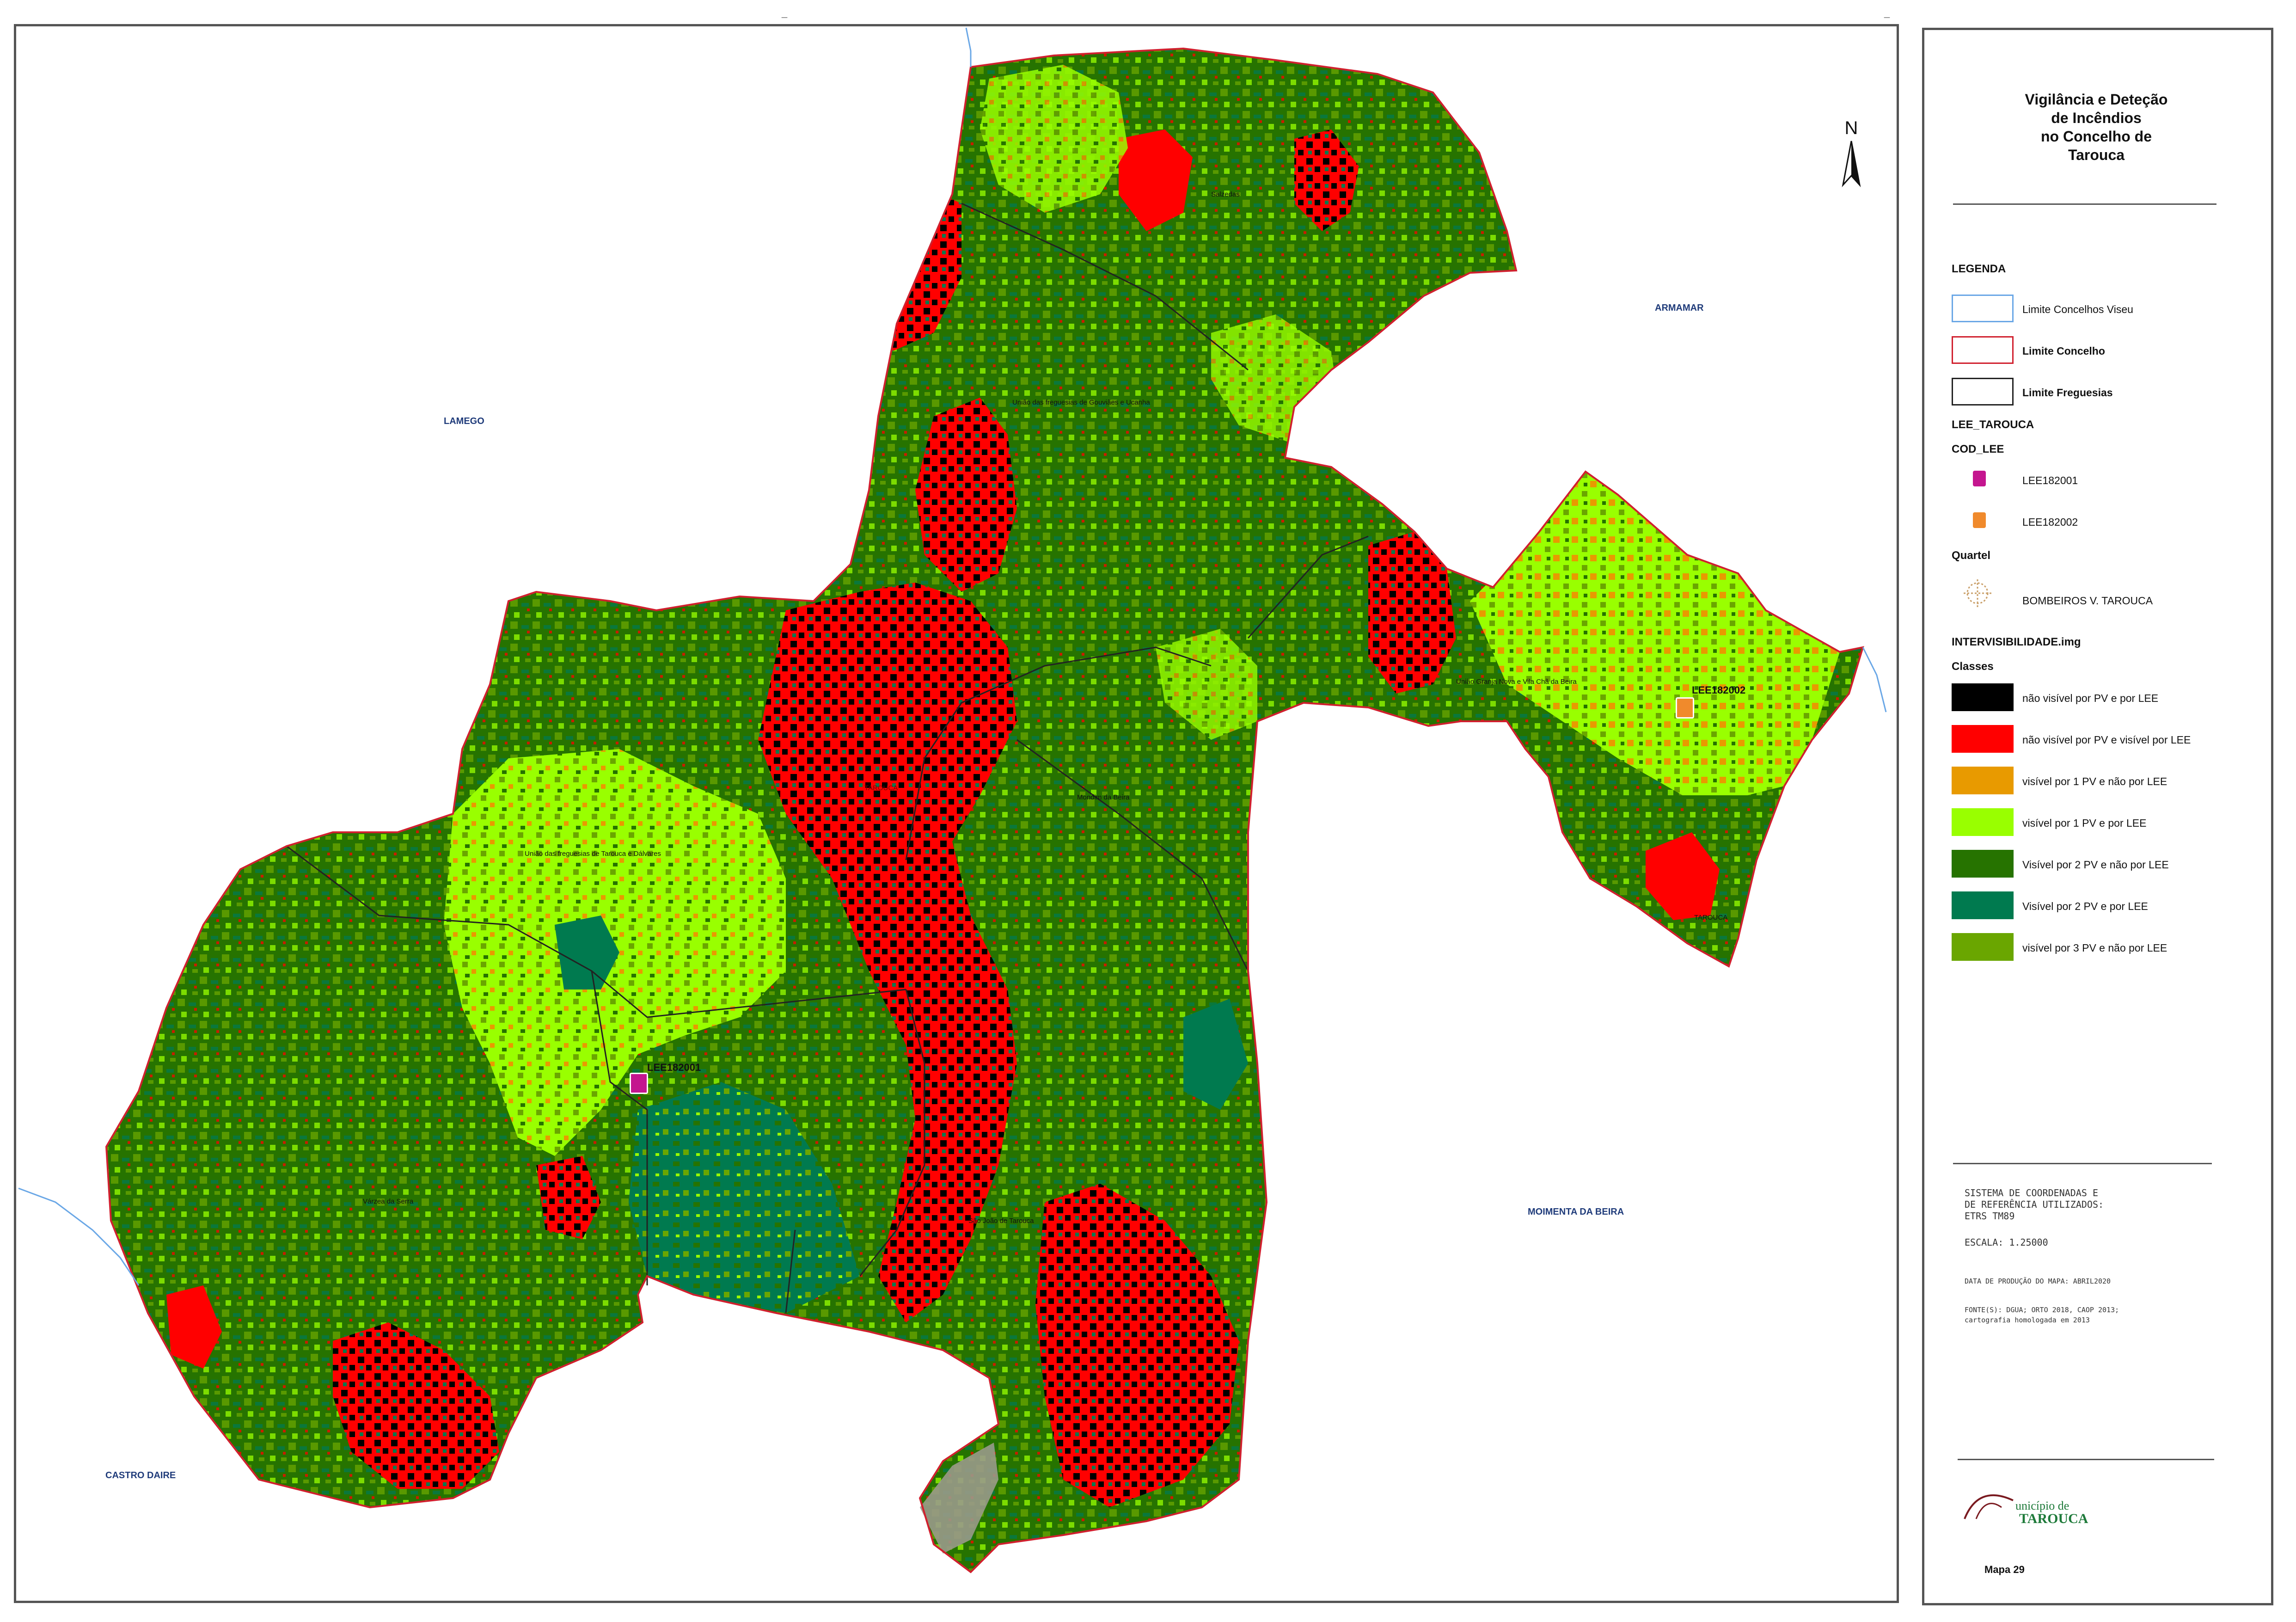 Image resolution: width=2296 pixels, height=1622 pixels. Describe the element at coordinates (1990, 1216) in the screenshot. I see `crs-line-3: ETRS TM89` at that location.